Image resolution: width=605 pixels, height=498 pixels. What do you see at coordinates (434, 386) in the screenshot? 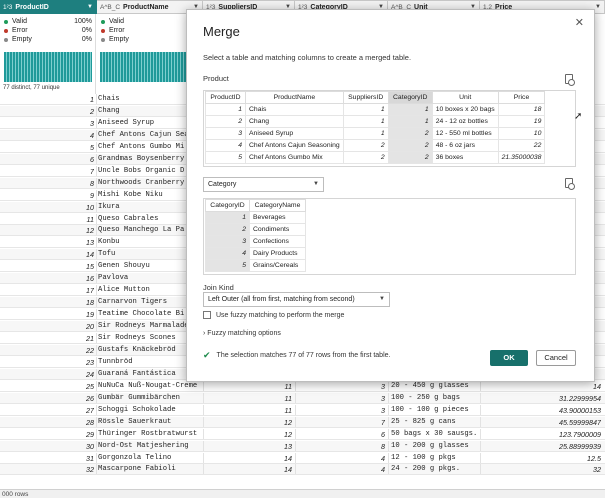
I see `cell-unit: 20 - 450 g glasses` at bounding box center [434, 386].